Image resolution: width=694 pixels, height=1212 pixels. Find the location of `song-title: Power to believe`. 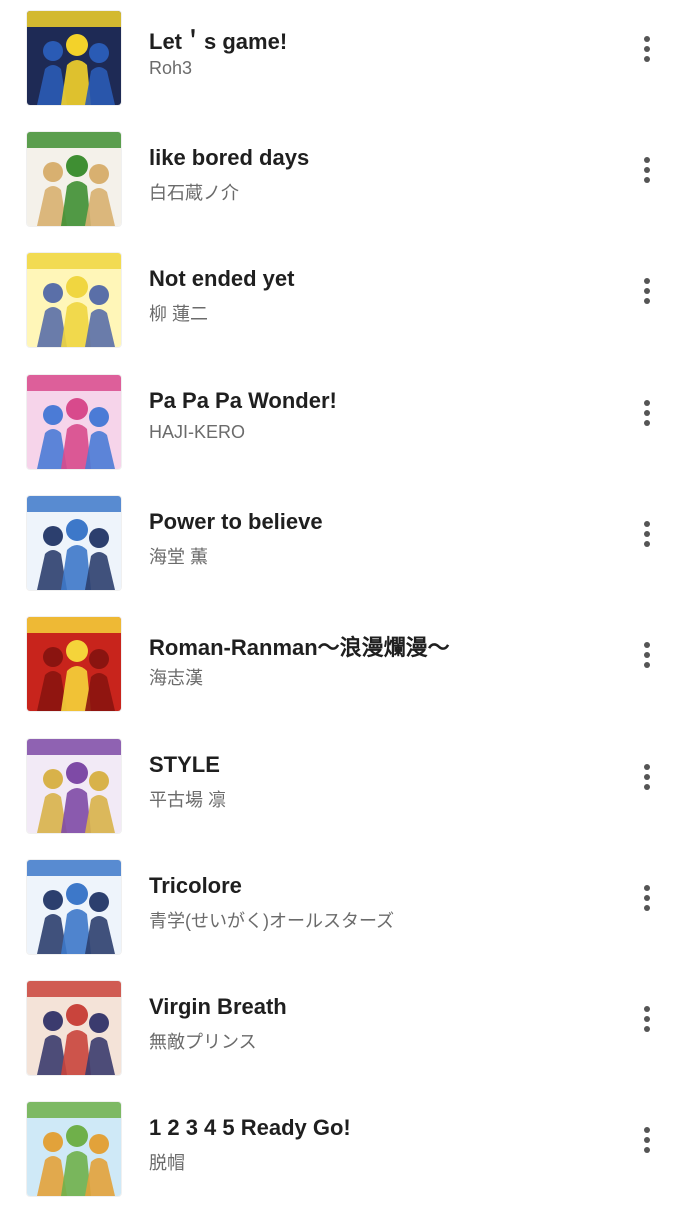

song-title: Power to believe is located at coordinates (236, 521).